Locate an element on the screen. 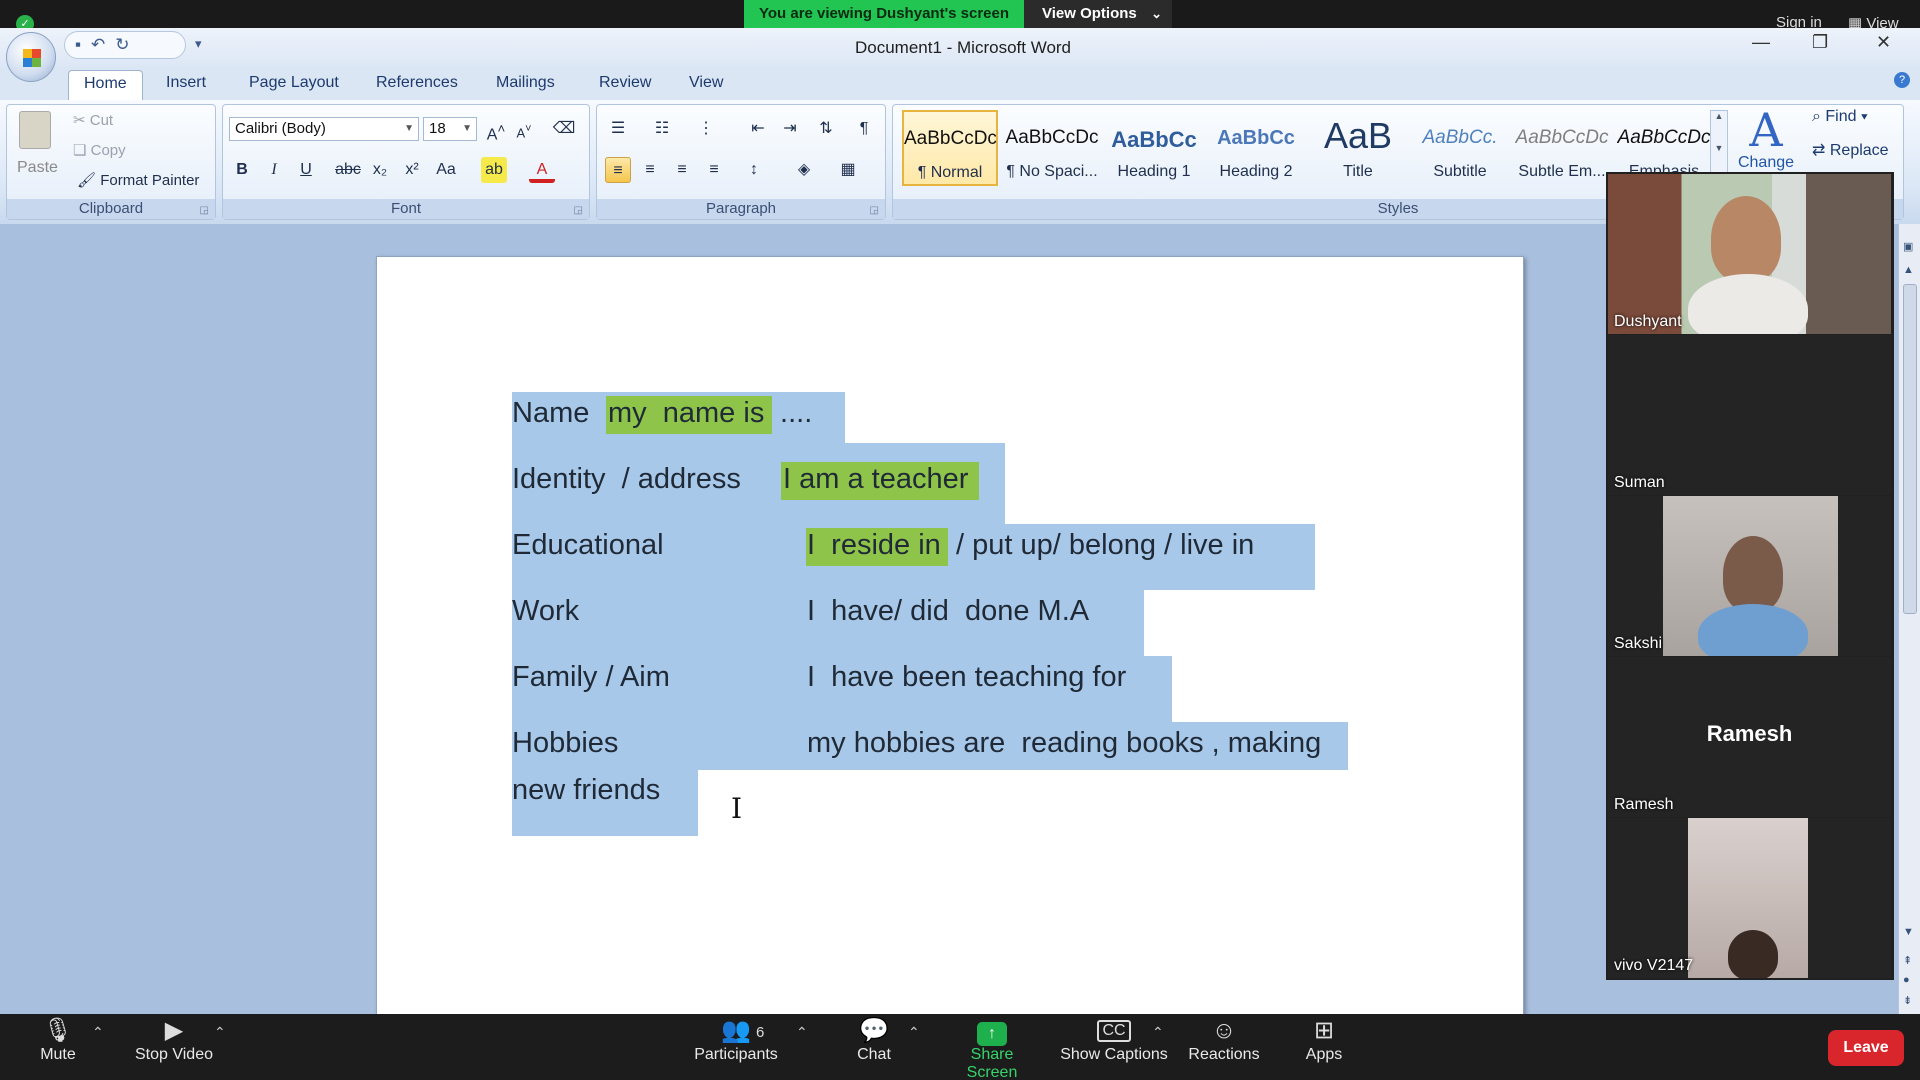  previous-page-icon: ⇞ is located at coordinates (1907, 960).